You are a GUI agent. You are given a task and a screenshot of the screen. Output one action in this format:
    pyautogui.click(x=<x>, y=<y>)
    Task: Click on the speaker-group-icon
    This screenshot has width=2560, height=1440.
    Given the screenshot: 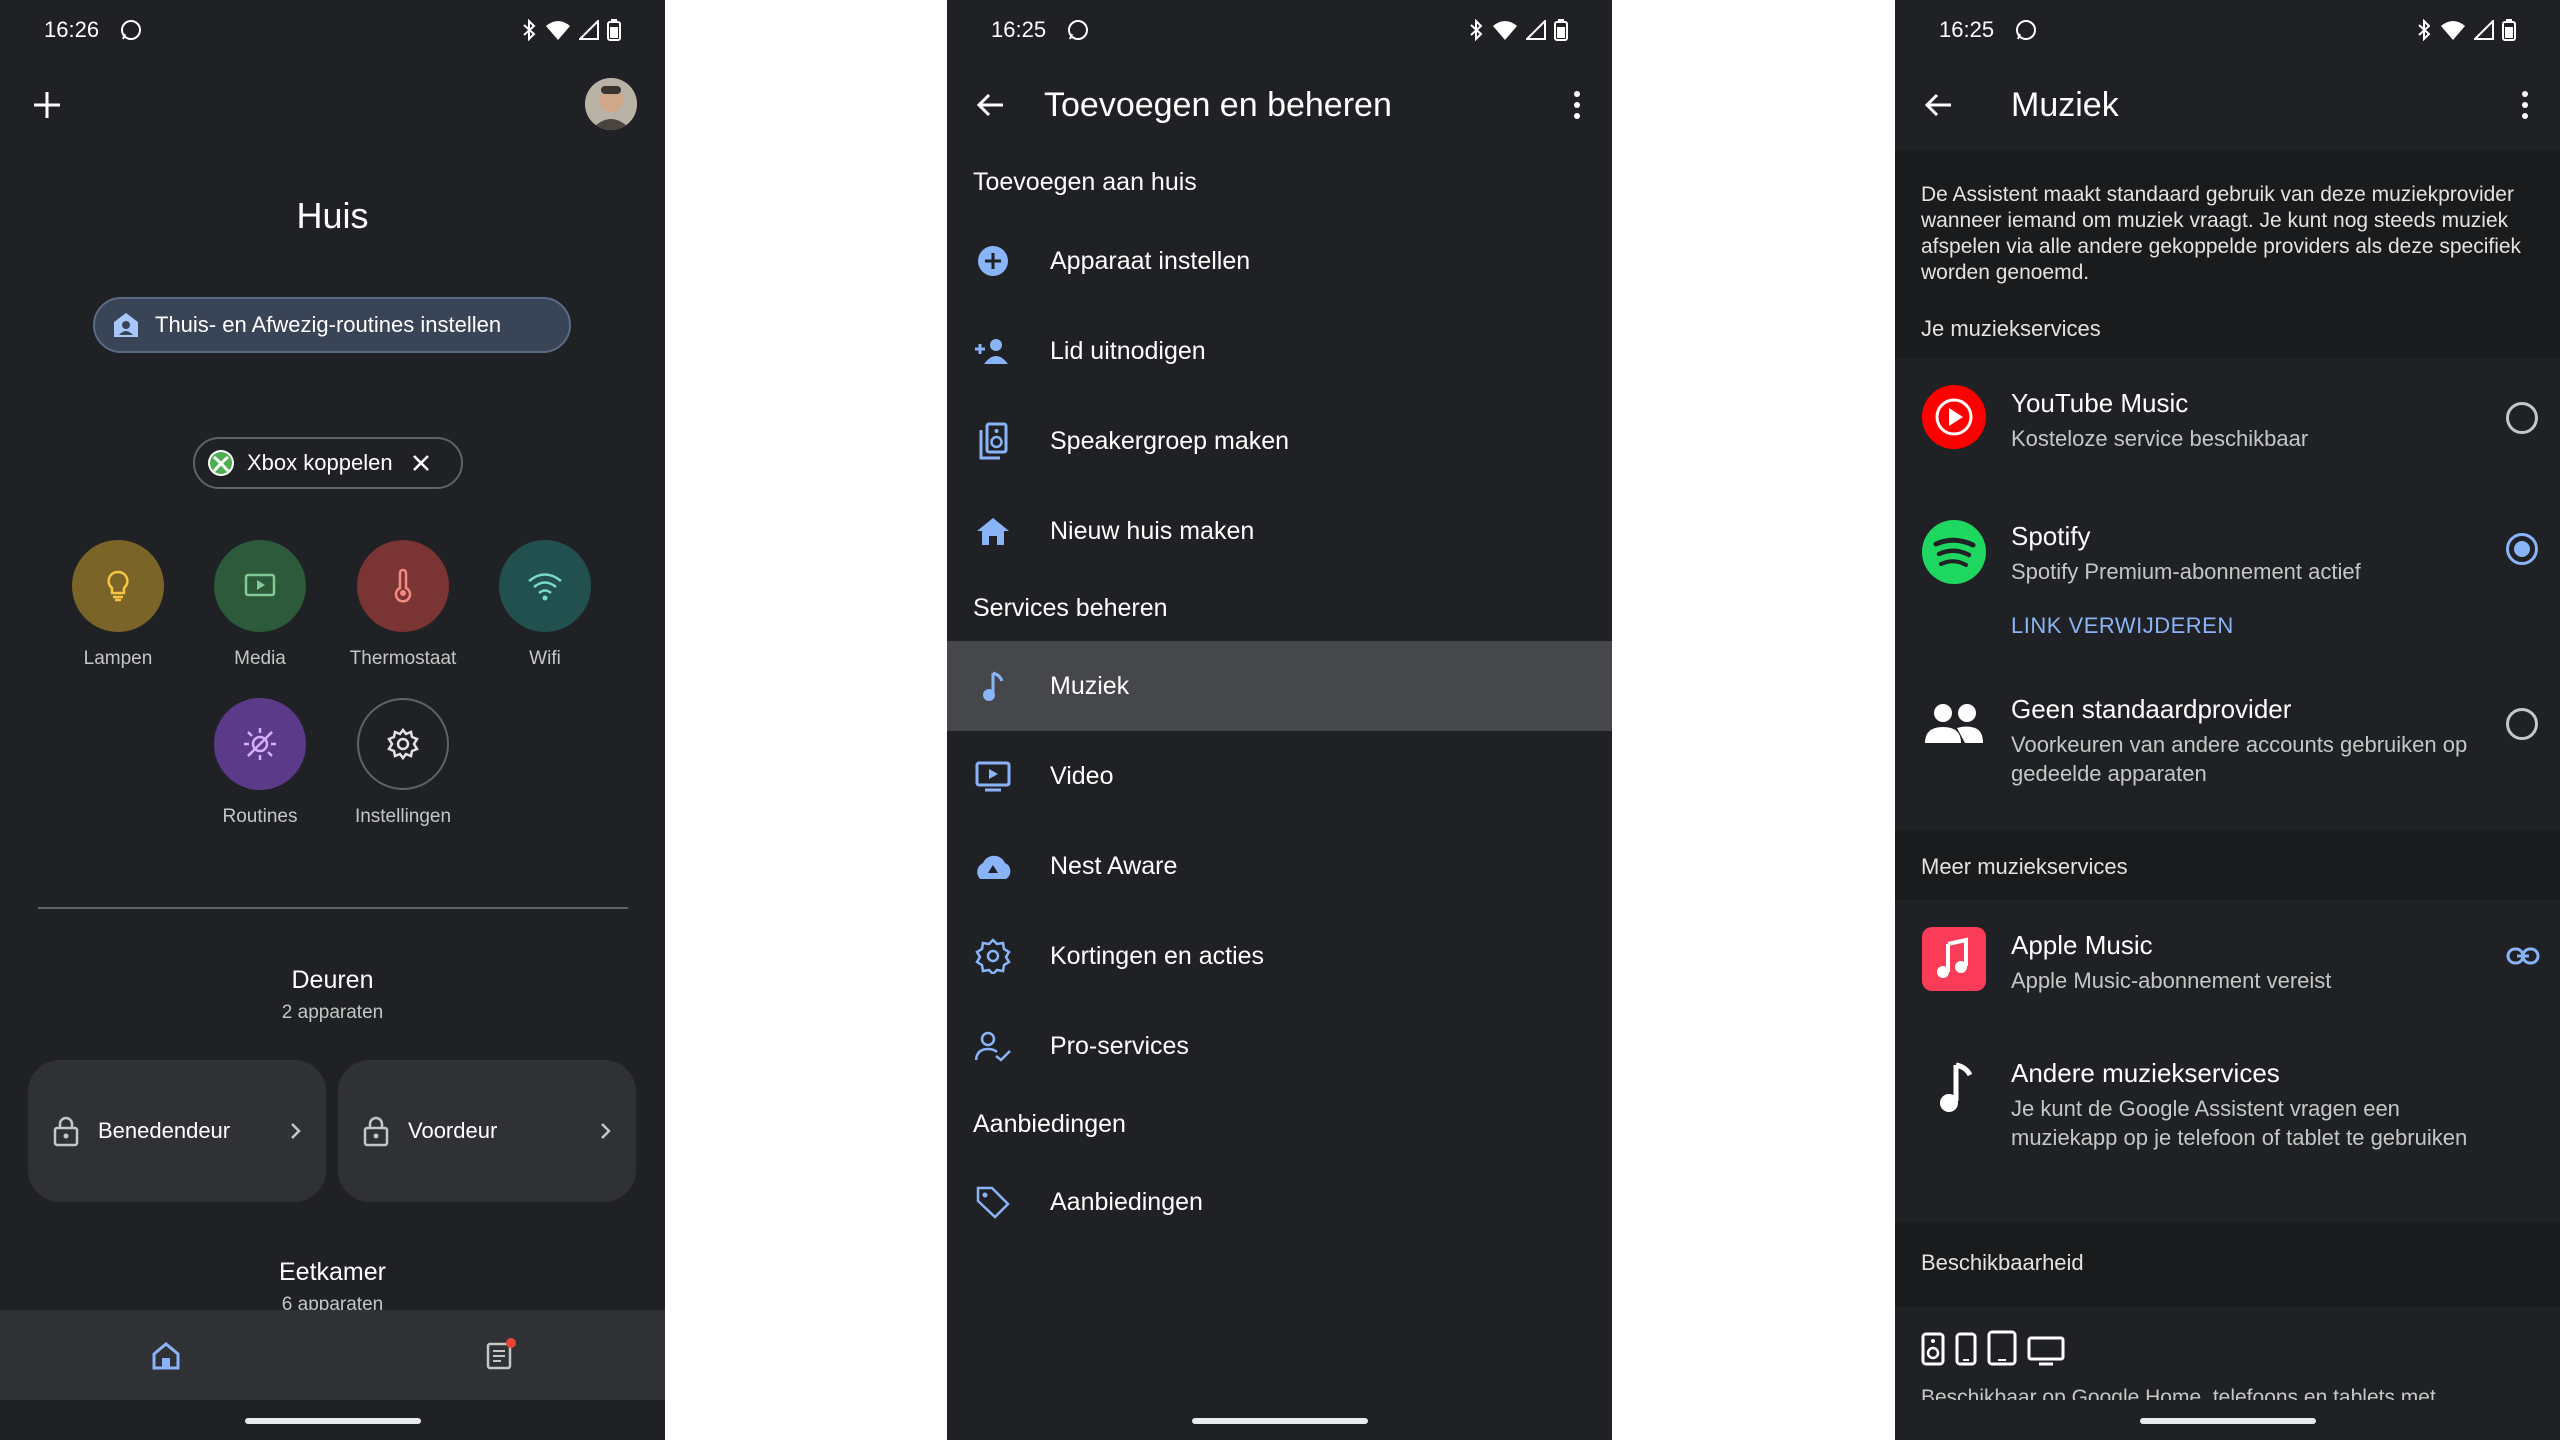 What is the action you would take?
    pyautogui.click(x=993, y=441)
    